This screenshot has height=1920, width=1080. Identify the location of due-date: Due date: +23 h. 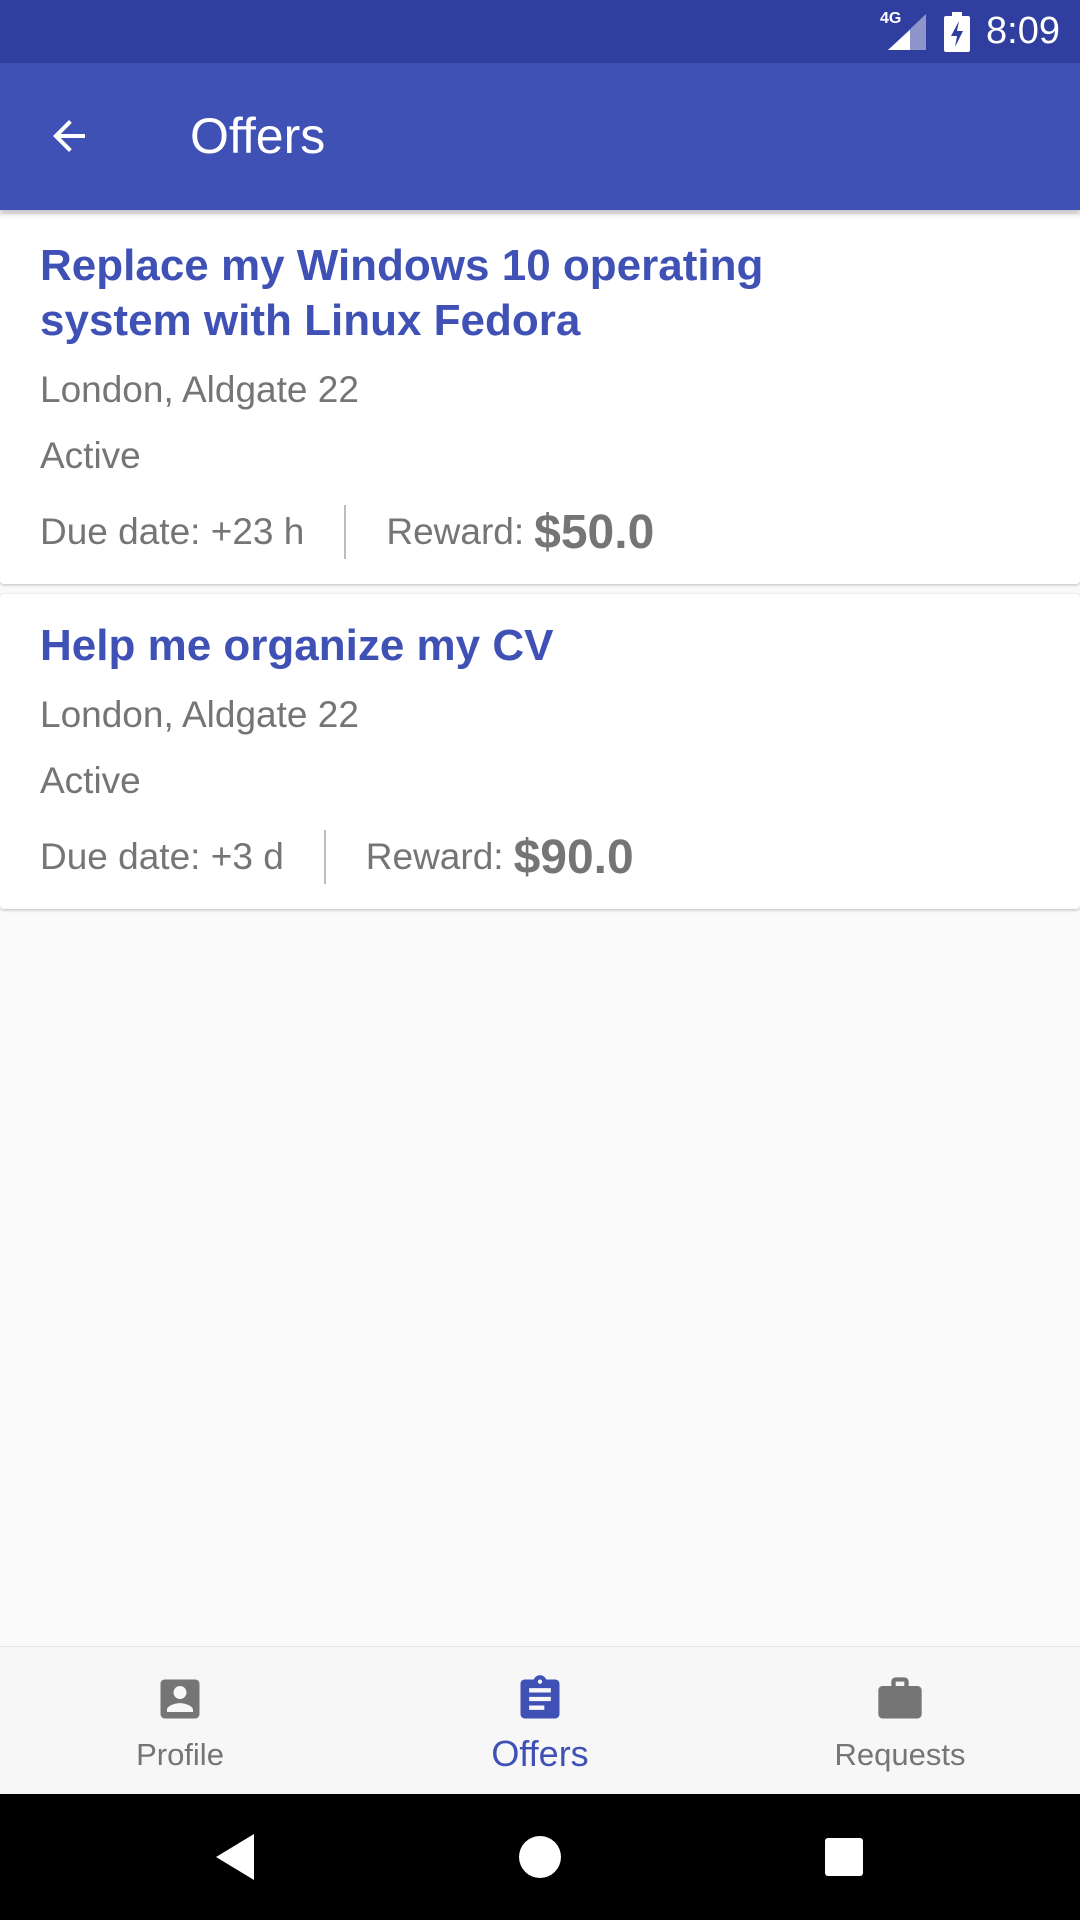
(172, 531).